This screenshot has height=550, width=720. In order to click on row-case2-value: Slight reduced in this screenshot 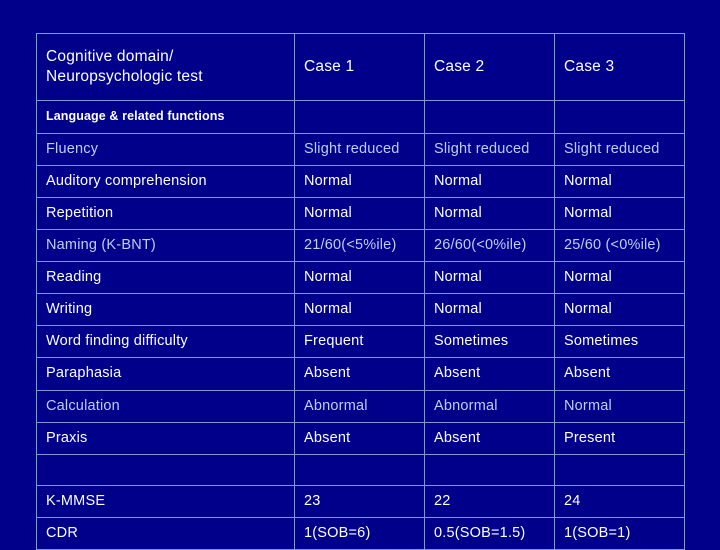, I will do `click(482, 148)`.